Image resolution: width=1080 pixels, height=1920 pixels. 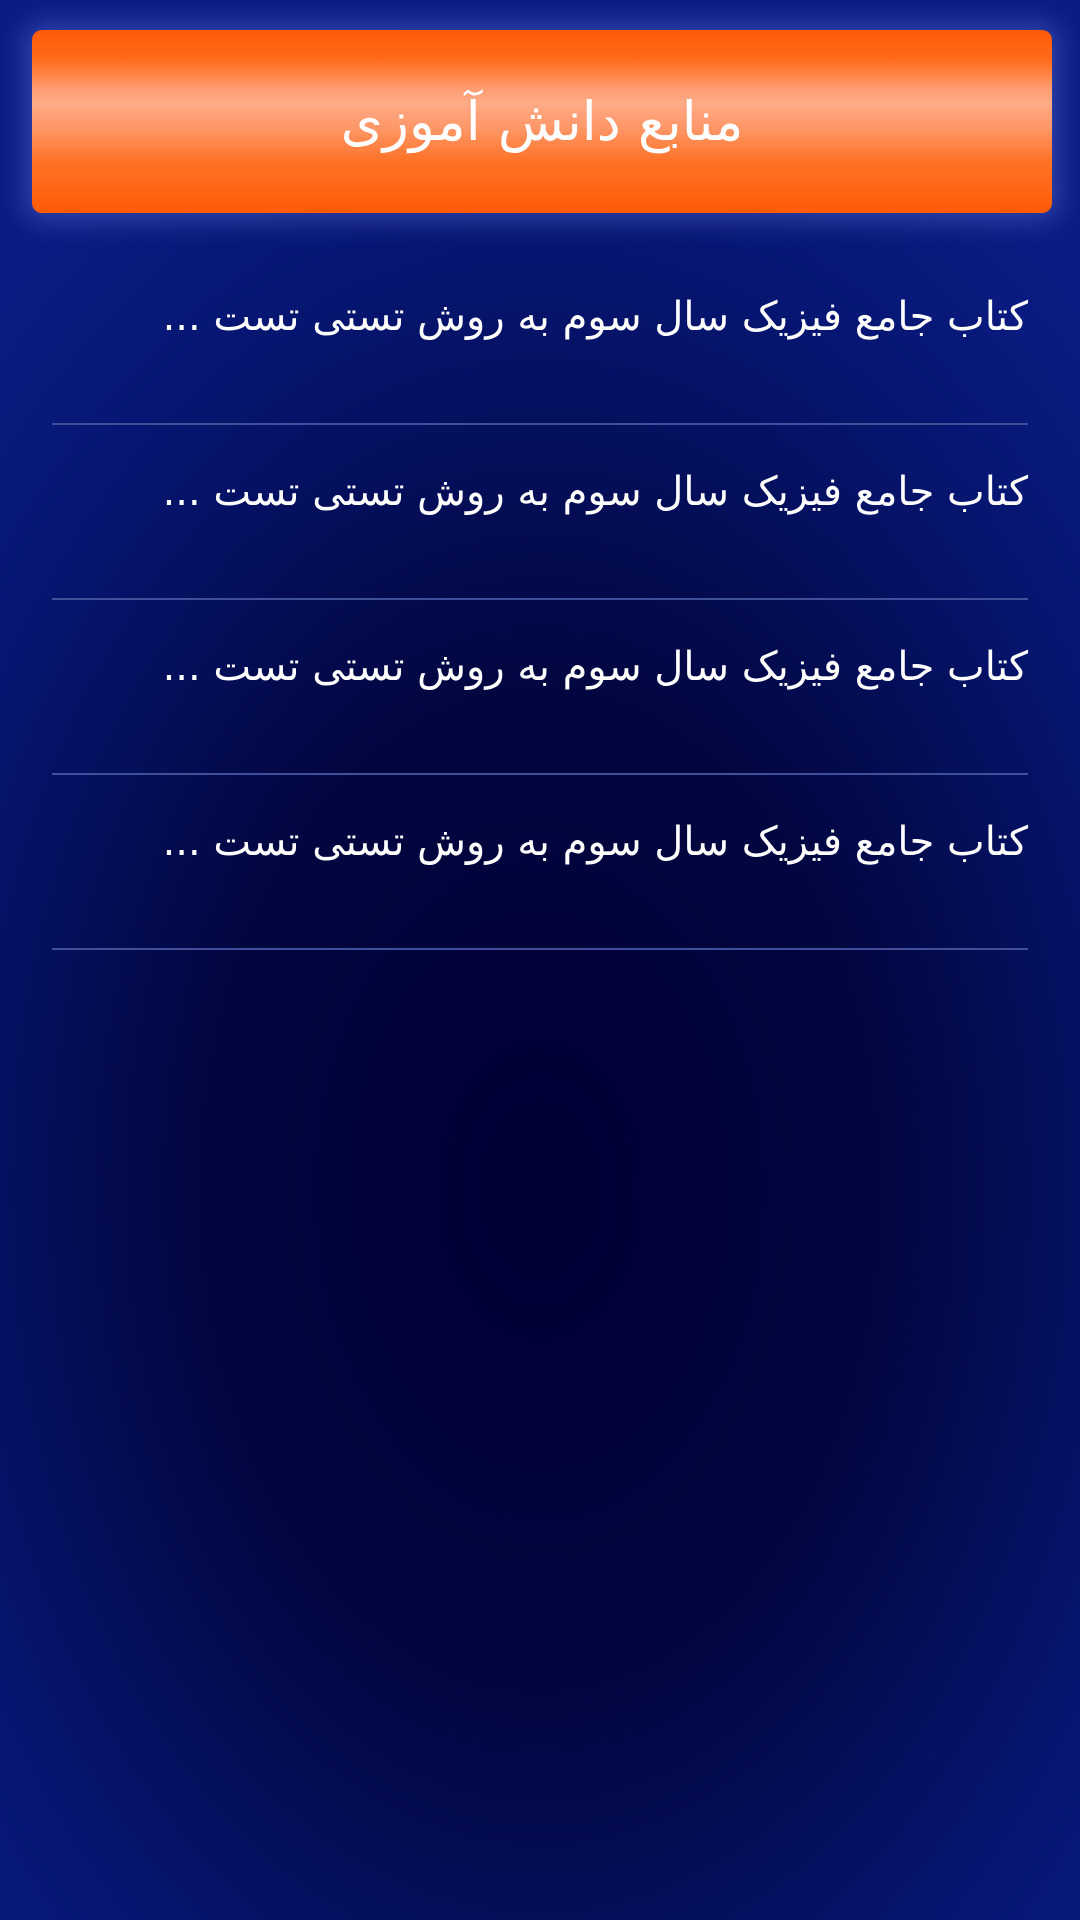 I want to click on page-title: منابع دانش آموزی, so click(x=542, y=121).